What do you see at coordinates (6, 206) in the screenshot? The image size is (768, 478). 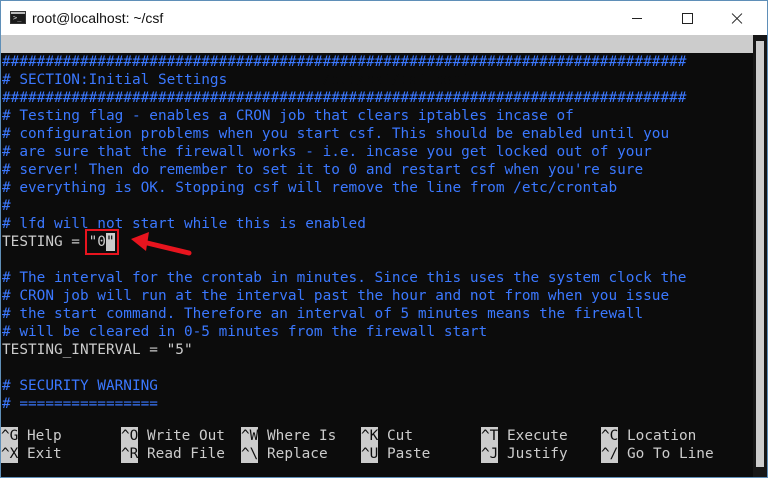 I see `comment-line: #` at bounding box center [6, 206].